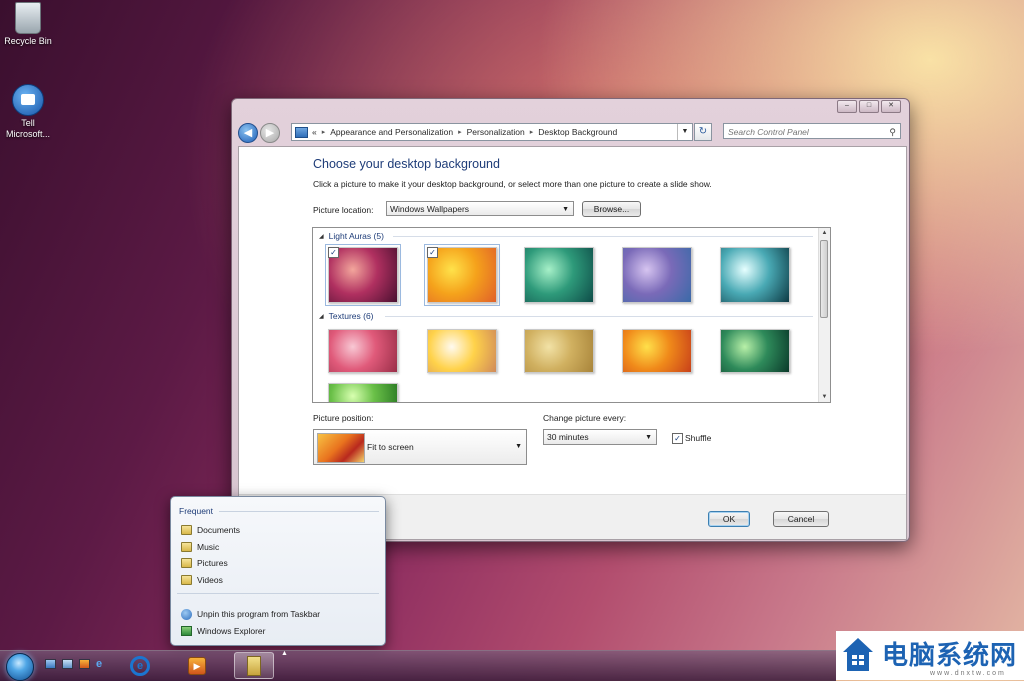 The image size is (1024, 681). What do you see at coordinates (729, 519) in the screenshot?
I see `ok-button: OK` at bounding box center [729, 519].